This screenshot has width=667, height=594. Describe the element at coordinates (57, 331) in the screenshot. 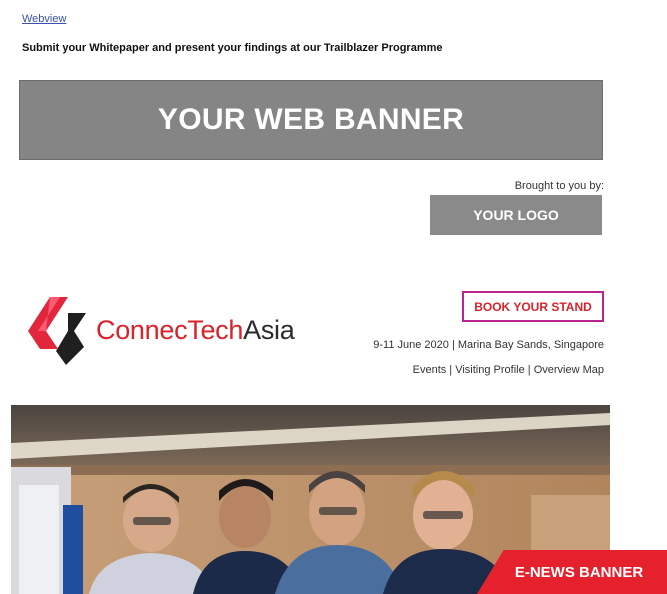

I see `connectech-asia-logo-icon` at that location.